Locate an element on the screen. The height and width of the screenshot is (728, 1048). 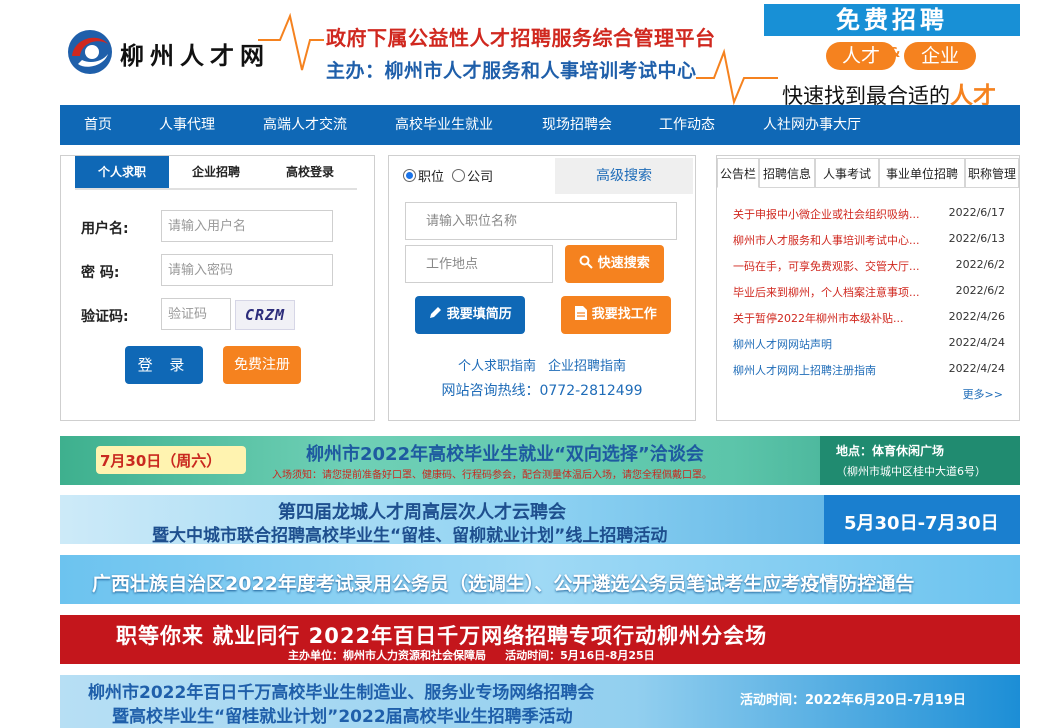
list-item: 柳州市人才服务和人事培训考试中心... 2022/6/13 is located at coordinates (869, 245).